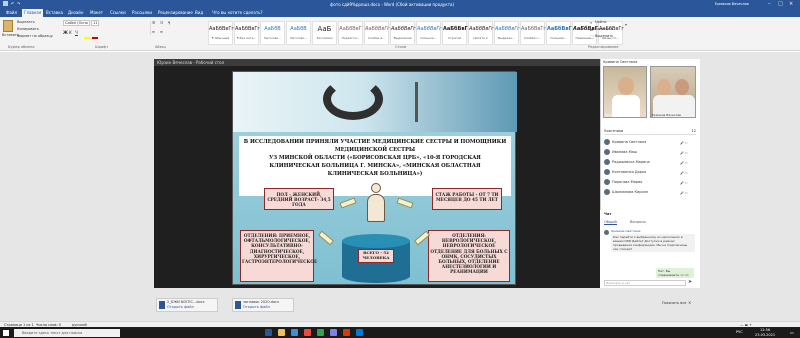 The width and height of the screenshot is (800, 338). What do you see at coordinates (96, 13) in the screenshot?
I see `tab-layout: Макет` at bounding box center [96, 13].